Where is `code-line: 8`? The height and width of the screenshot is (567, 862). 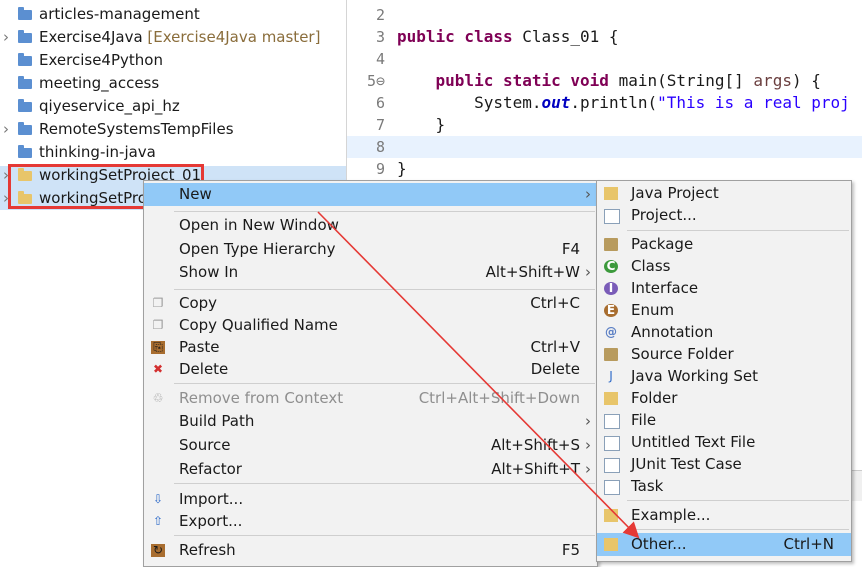 code-line: 8 is located at coordinates (604, 147).